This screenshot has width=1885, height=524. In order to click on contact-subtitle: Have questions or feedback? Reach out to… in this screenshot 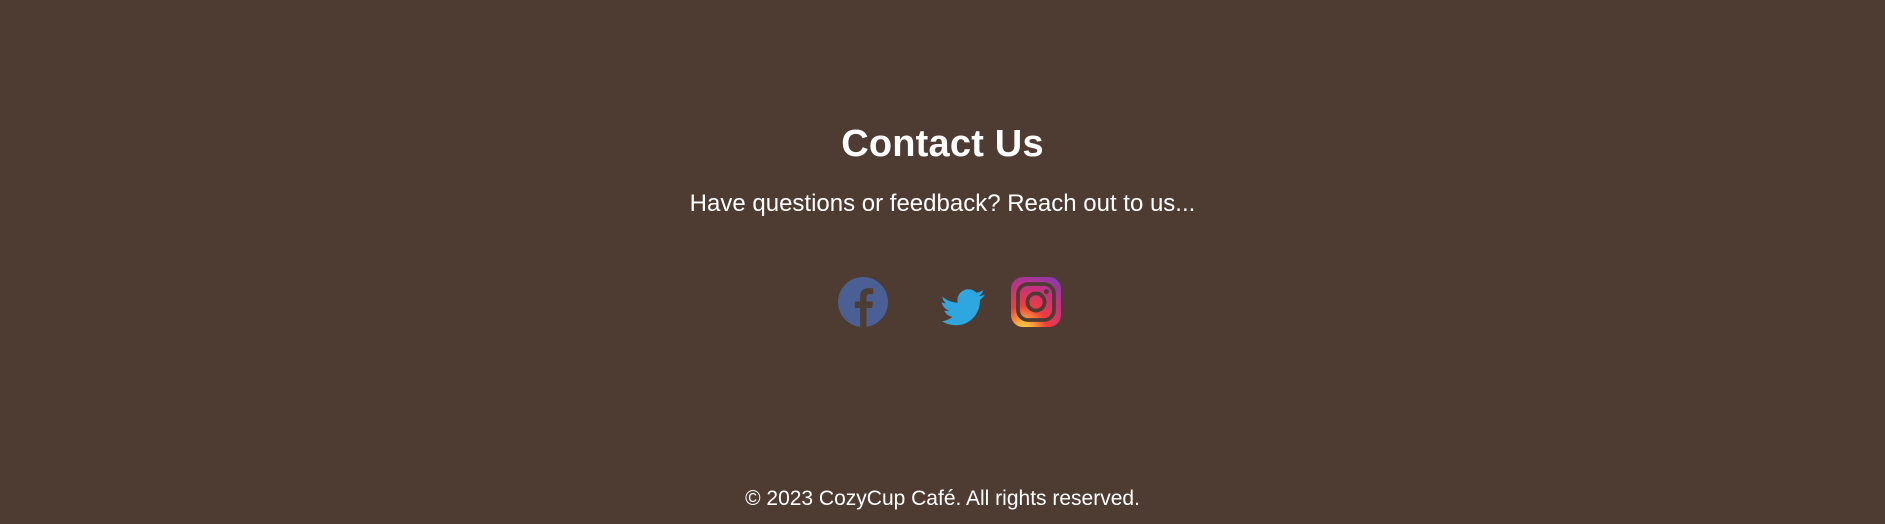, I will do `click(942, 203)`.